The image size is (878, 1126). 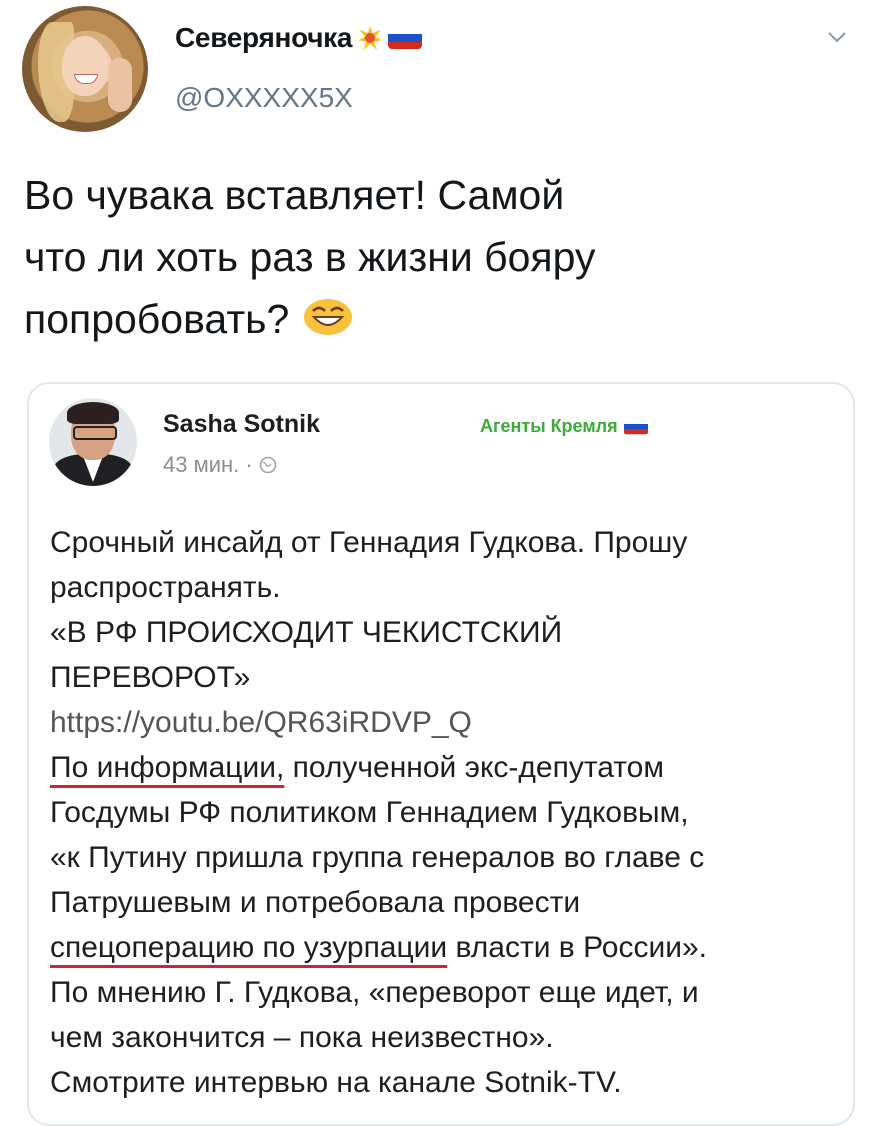 What do you see at coordinates (302, 1037) in the screenshot?
I see `post-line: чем закончится – пока неизвестно».` at bounding box center [302, 1037].